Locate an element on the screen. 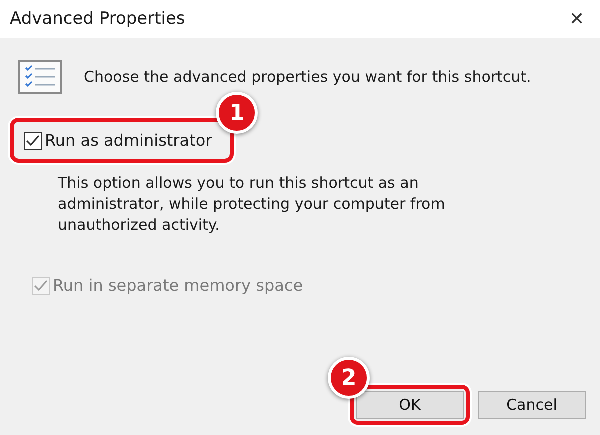 The image size is (600, 435). callout-badge: 2 is located at coordinates (349, 378).